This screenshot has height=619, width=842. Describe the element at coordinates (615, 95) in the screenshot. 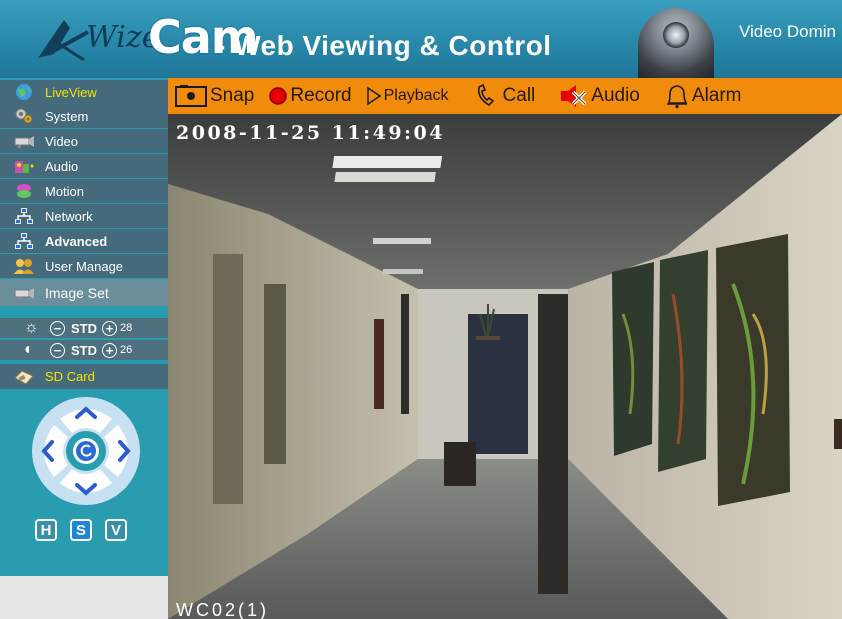

I see `audio-label: Audio` at that location.